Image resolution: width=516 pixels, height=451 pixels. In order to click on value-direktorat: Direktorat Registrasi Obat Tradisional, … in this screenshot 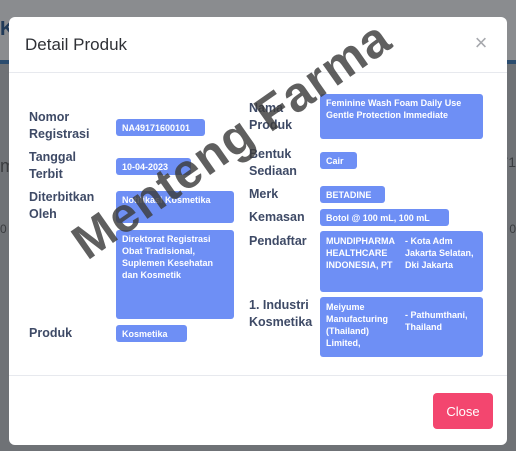, I will do `click(175, 274)`.